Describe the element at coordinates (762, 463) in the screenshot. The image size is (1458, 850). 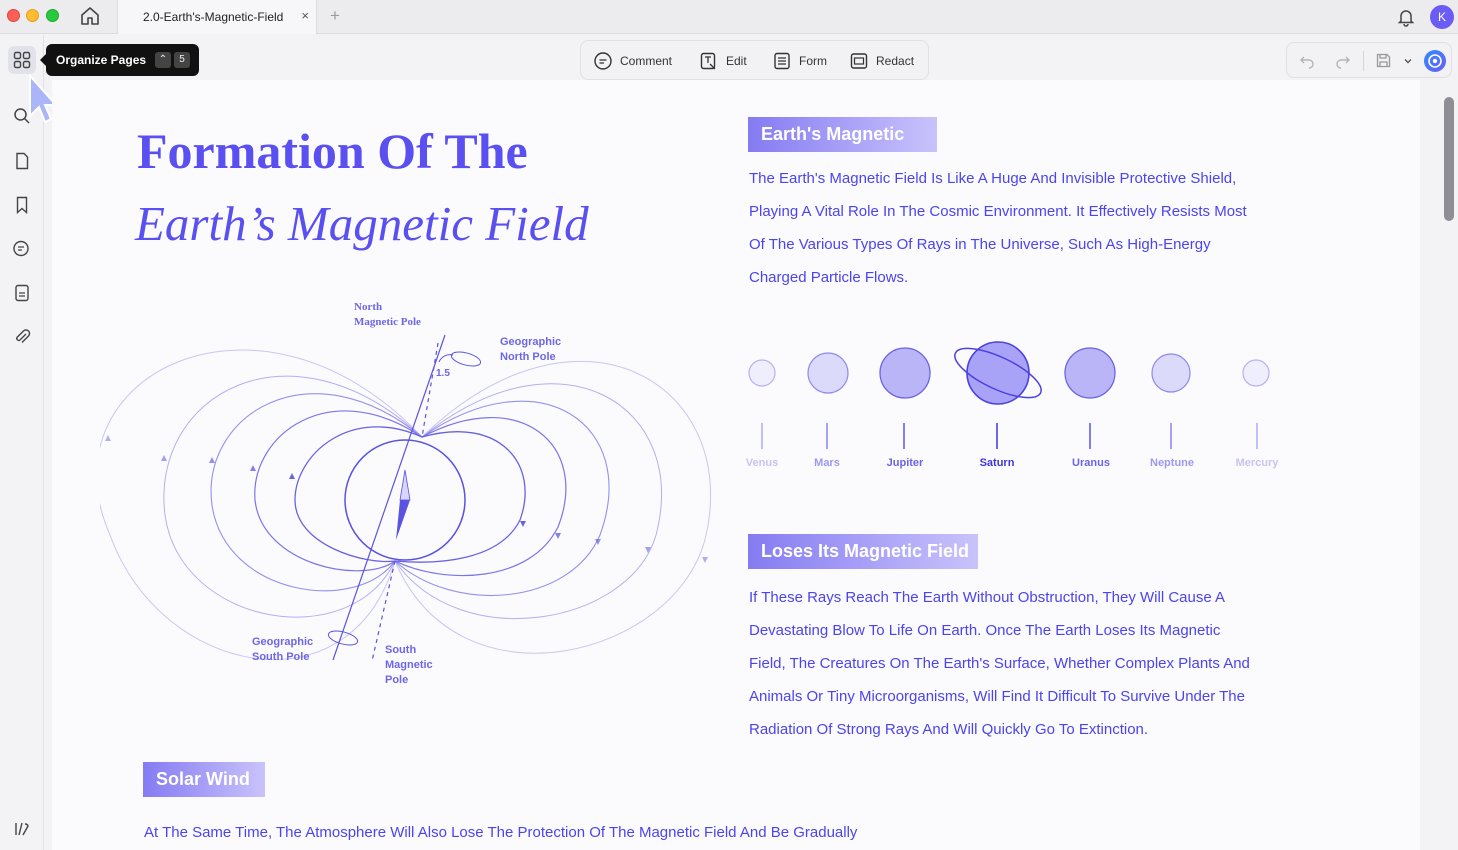
I see `planet-label-venus: Venus` at that location.